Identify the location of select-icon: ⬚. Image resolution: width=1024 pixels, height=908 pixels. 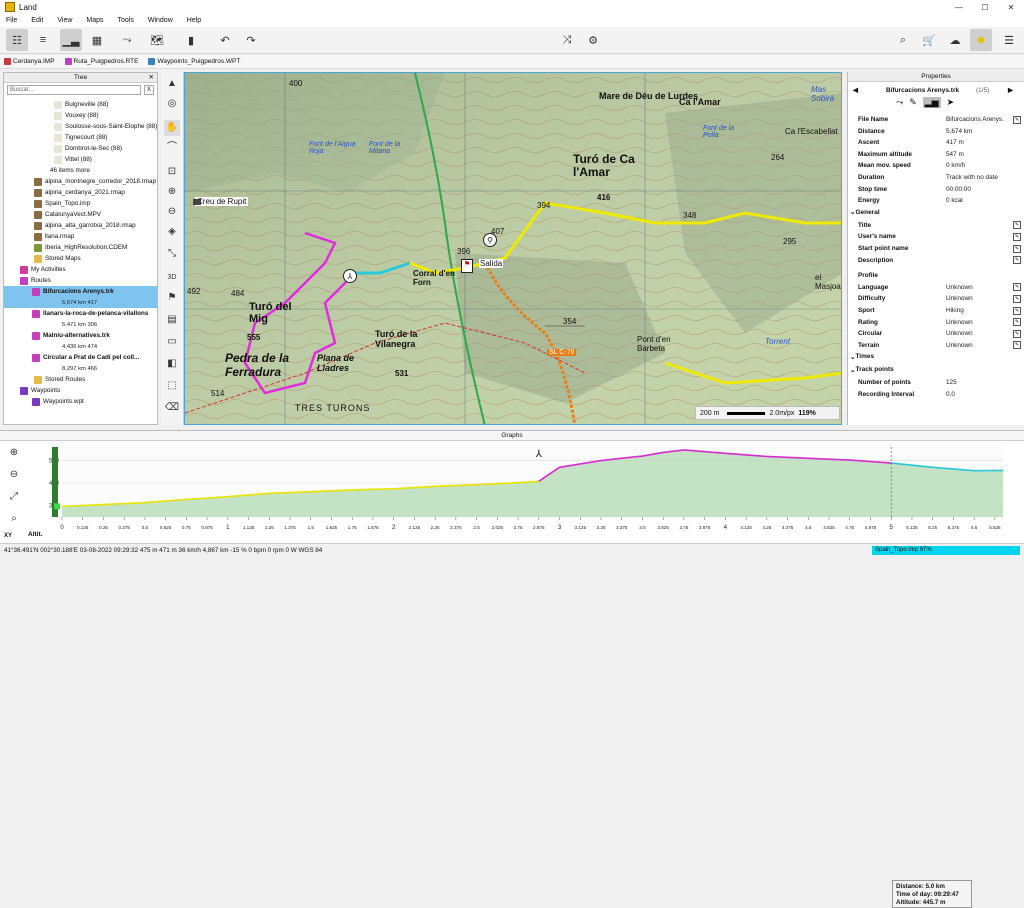
(172, 386).